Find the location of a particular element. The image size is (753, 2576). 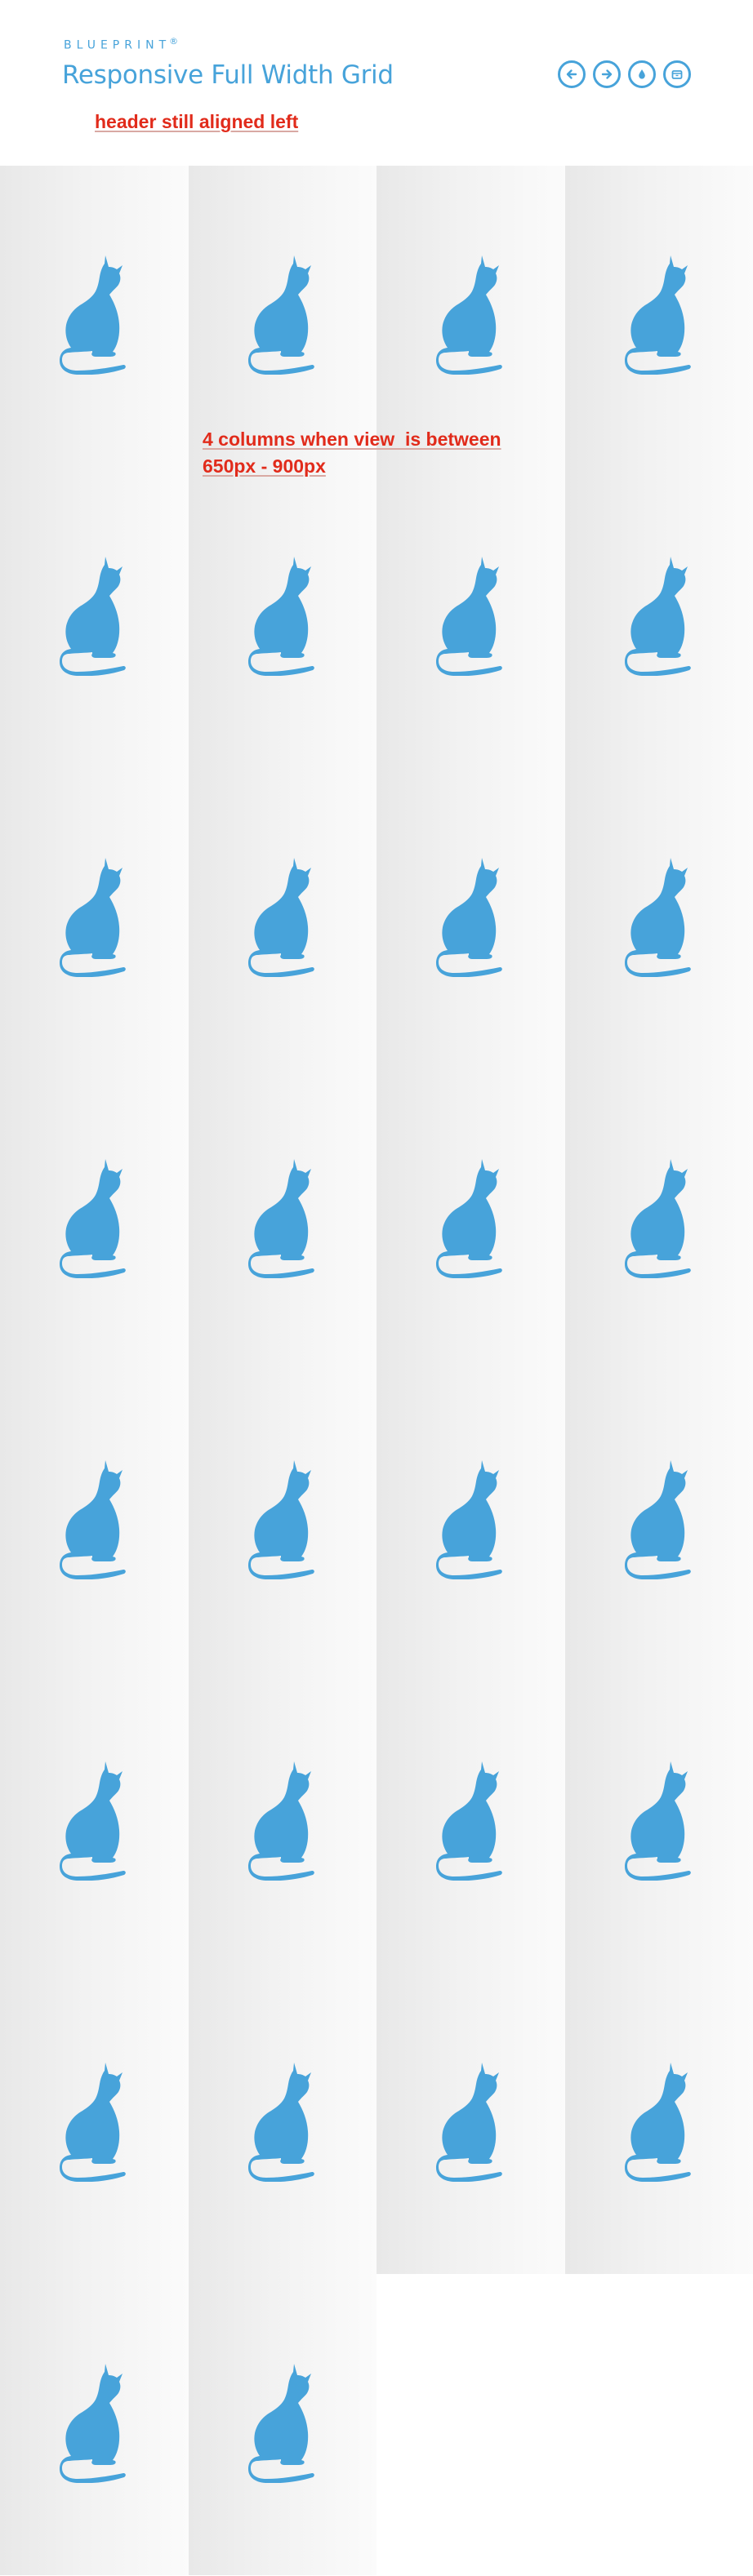

brand-logo: BLUEPRINT® is located at coordinates (121, 44).